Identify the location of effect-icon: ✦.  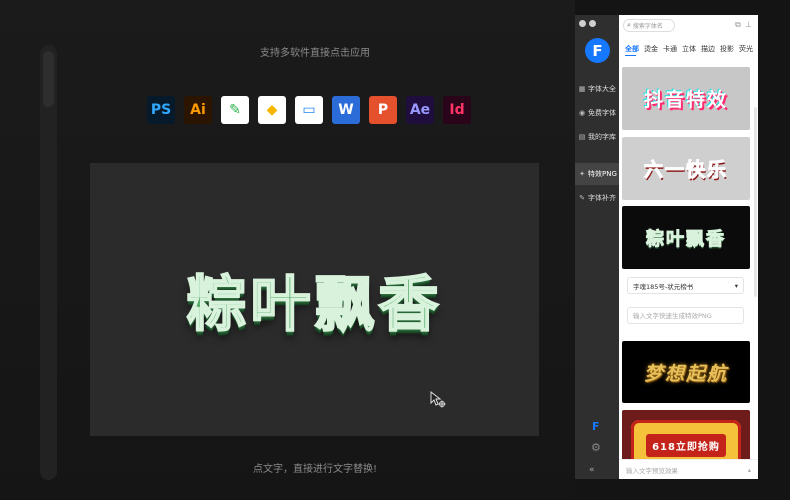
(582, 174).